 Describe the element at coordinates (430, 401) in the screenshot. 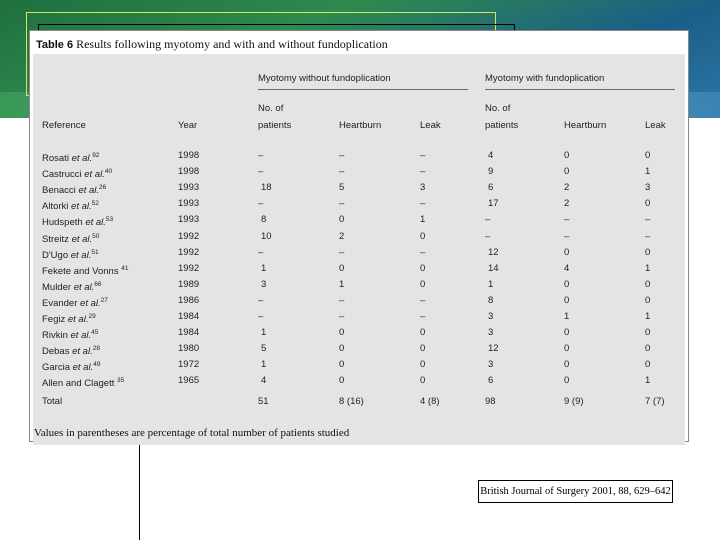

I see `total-leak: 4 (8)` at that location.